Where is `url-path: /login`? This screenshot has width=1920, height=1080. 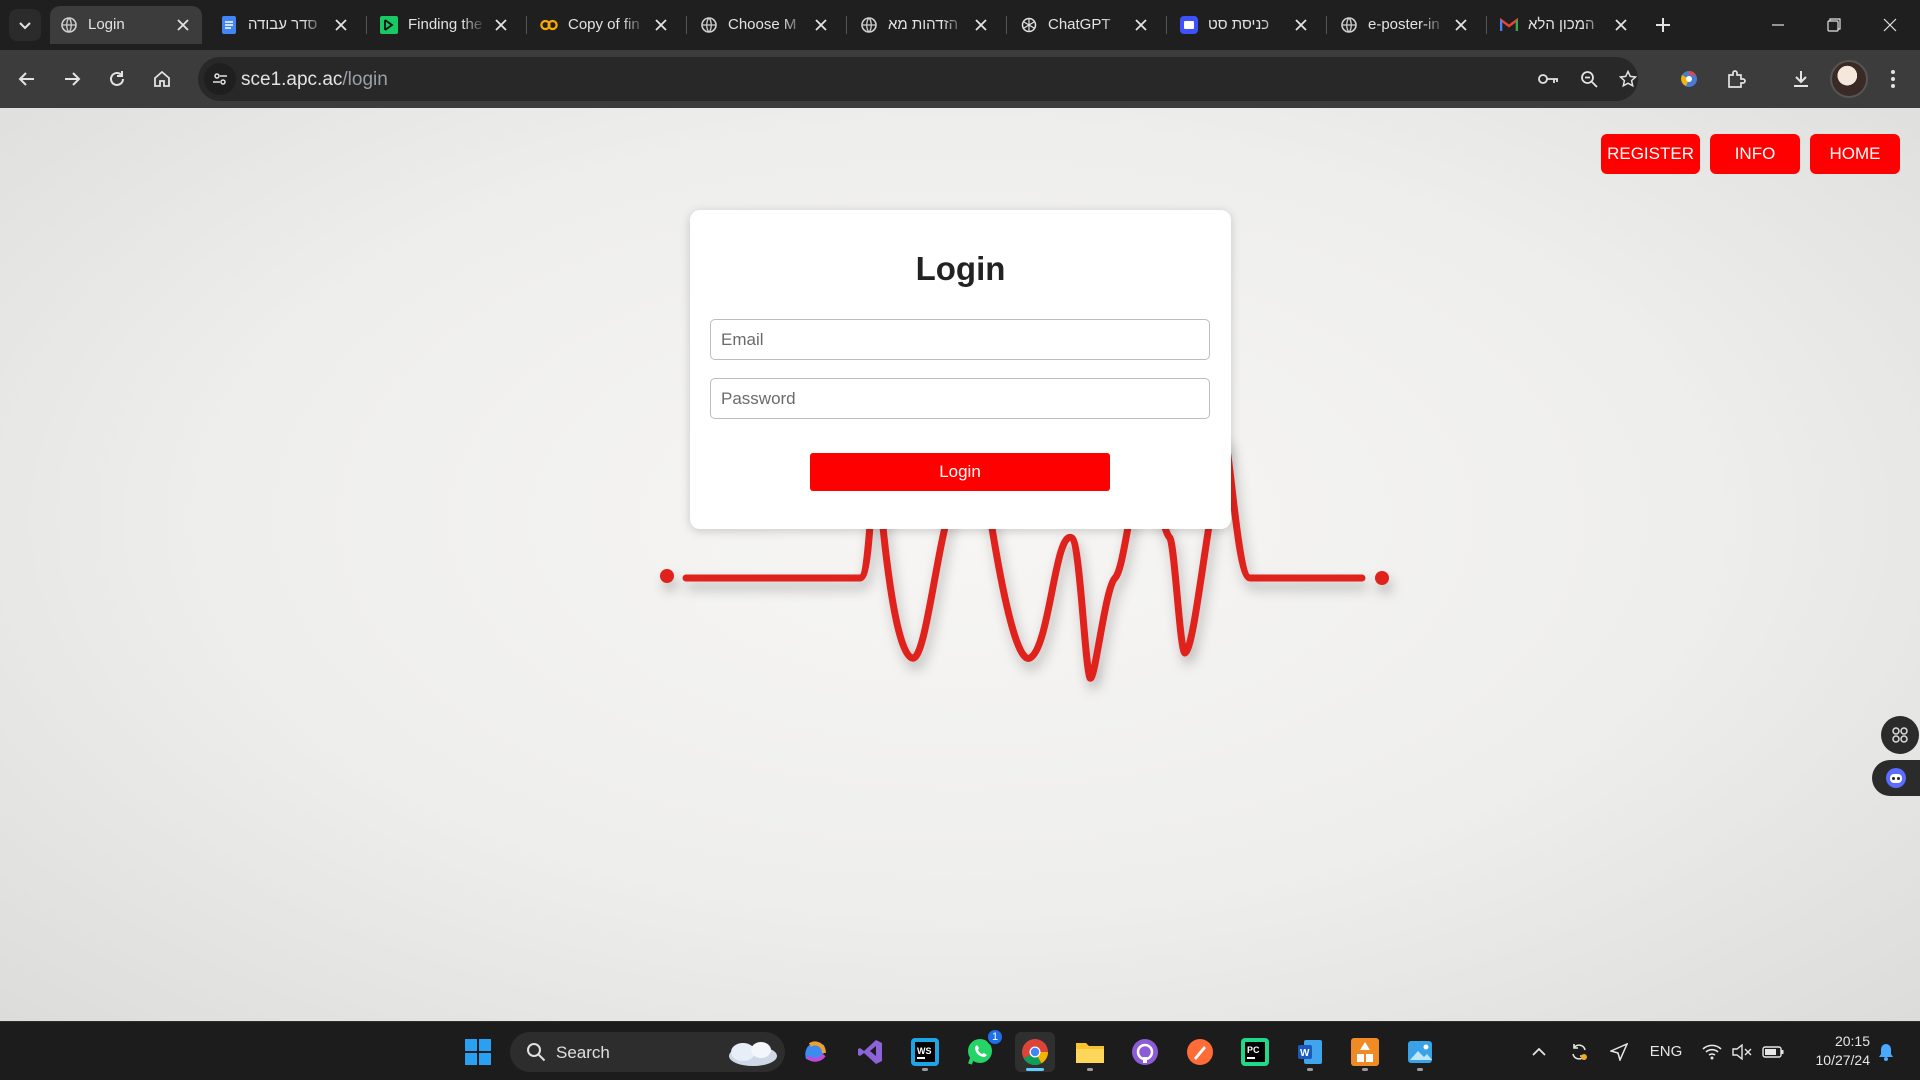 url-path: /login is located at coordinates (365, 79).